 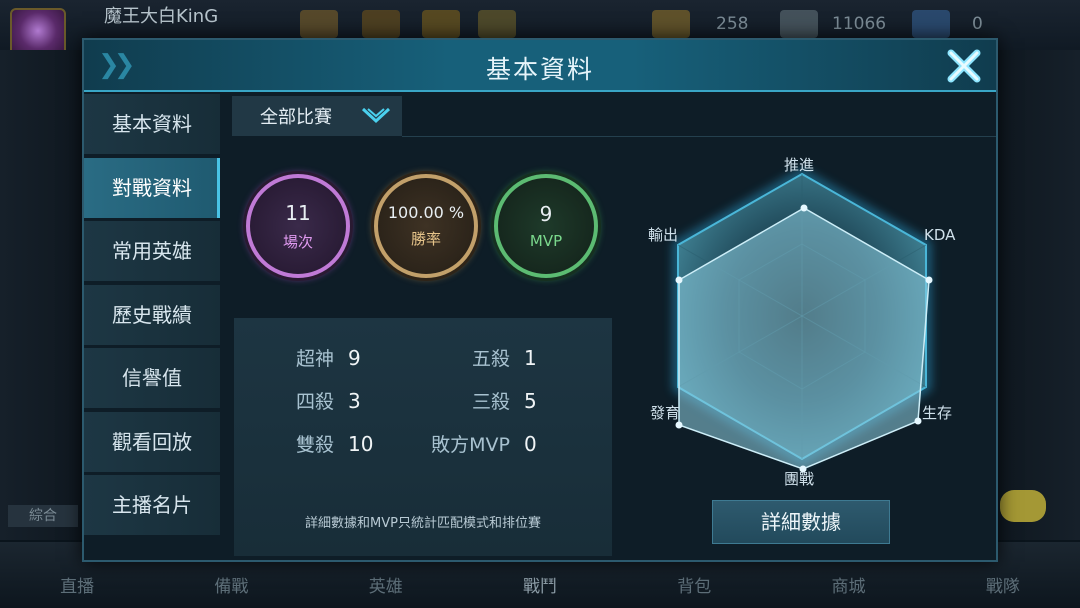 What do you see at coordinates (803, 320) in the screenshot?
I see `radar-svg` at bounding box center [803, 320].